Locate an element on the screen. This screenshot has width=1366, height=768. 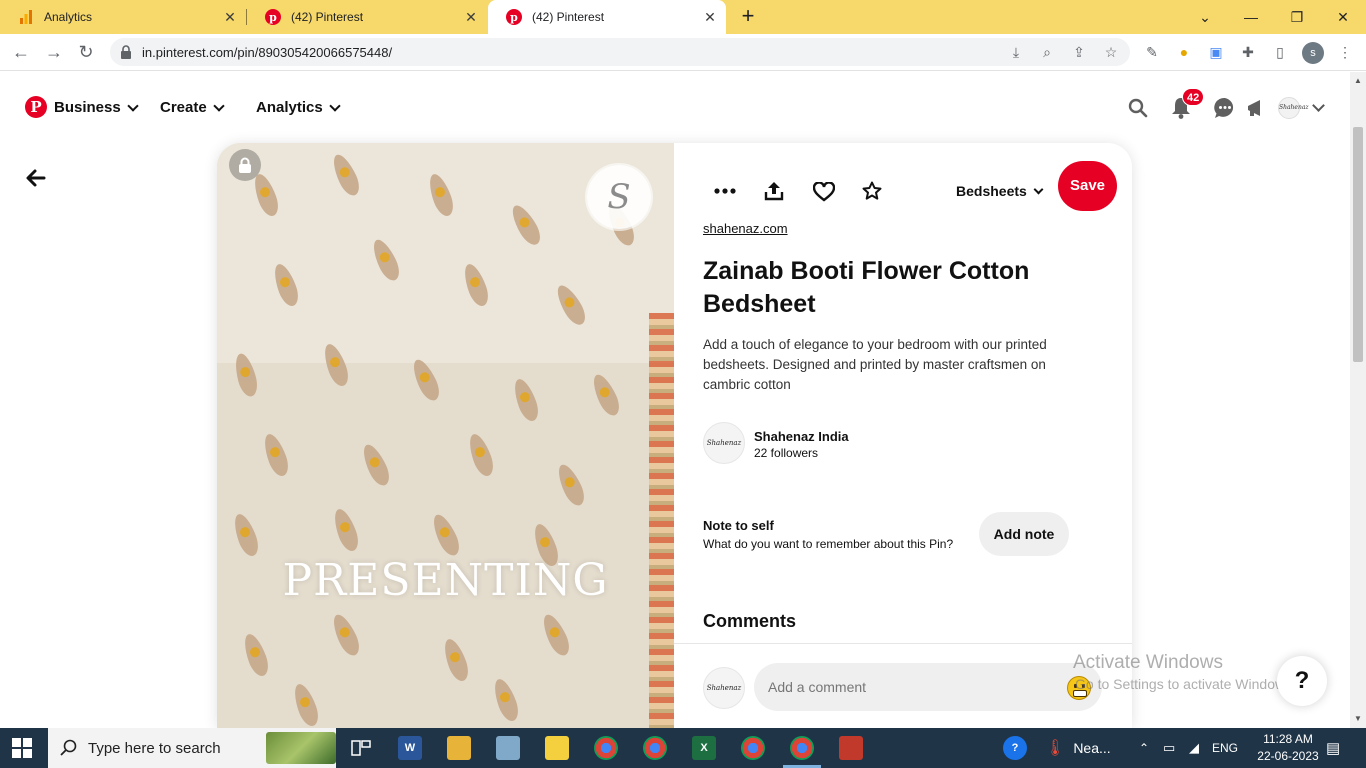
taskbar-search: Type here to search is located at coordinates (192, 748).